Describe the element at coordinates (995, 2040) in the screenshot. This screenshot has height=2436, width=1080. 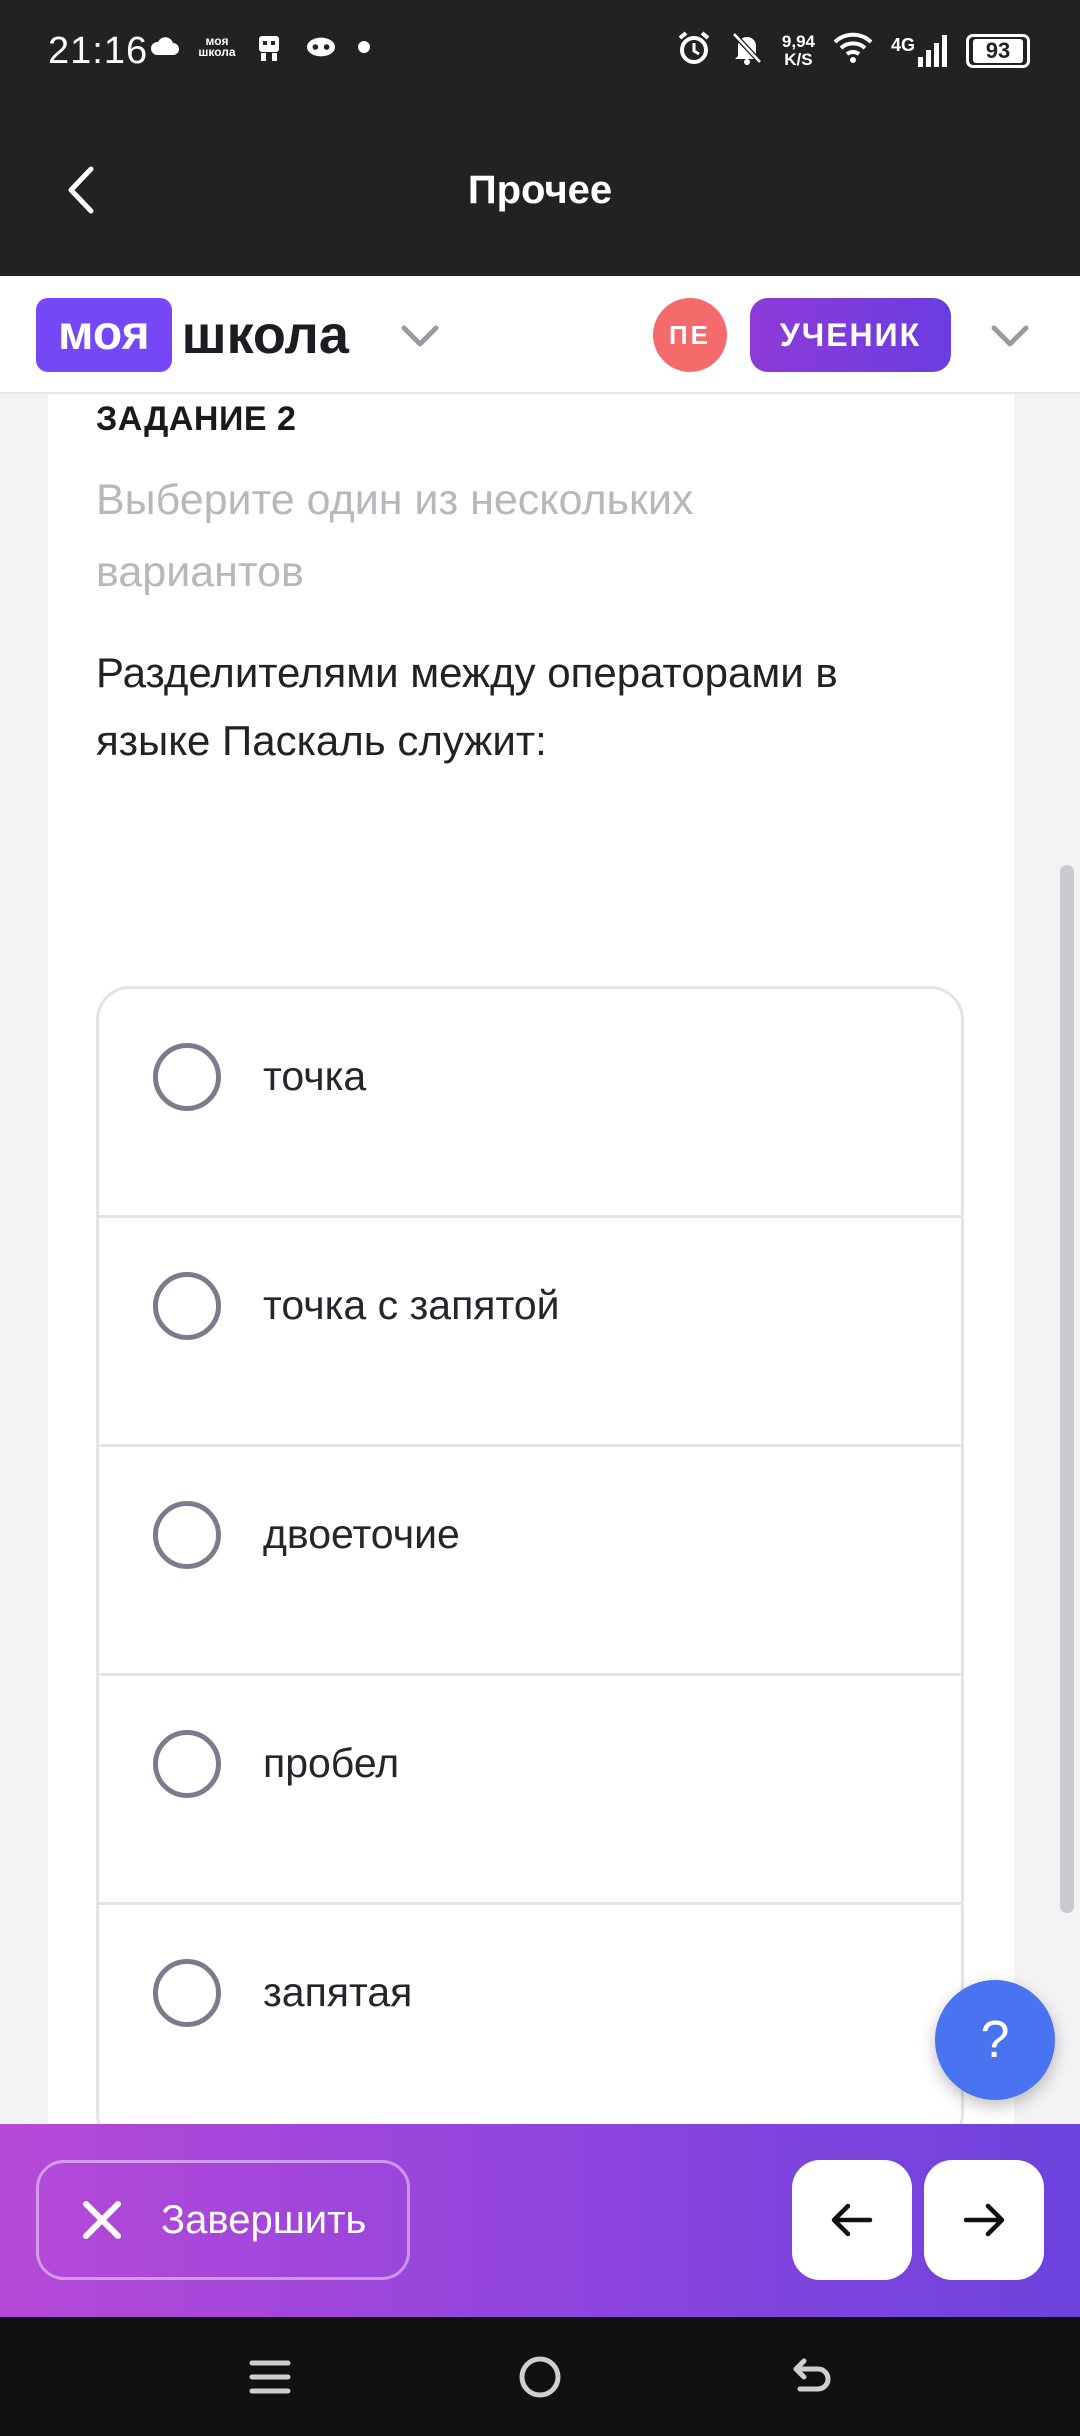
I see `help-button: ?` at that location.